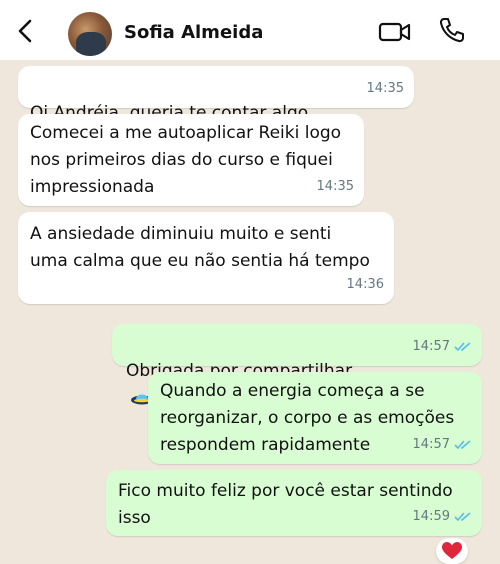  I want to click on red-heart-icon, so click(452, 550).